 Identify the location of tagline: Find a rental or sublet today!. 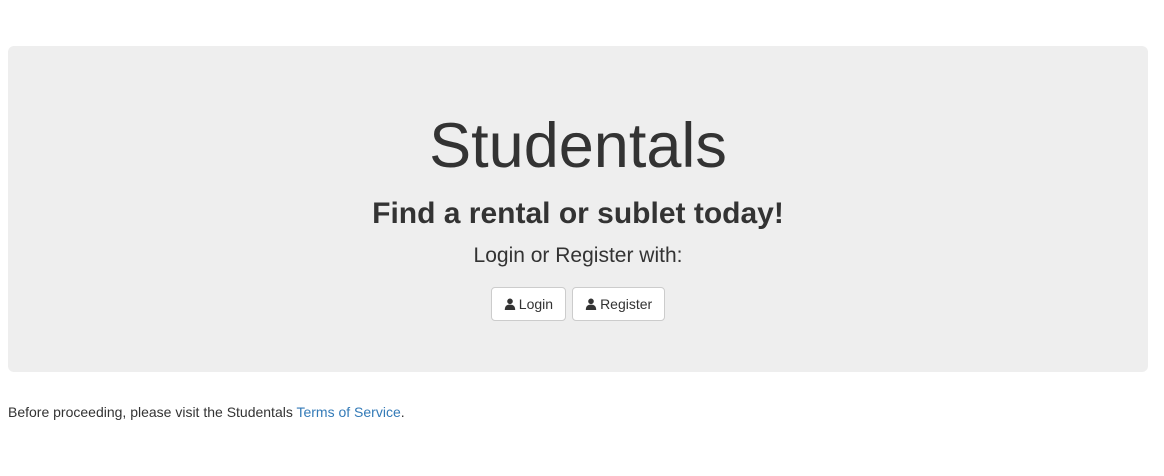
(578, 213).